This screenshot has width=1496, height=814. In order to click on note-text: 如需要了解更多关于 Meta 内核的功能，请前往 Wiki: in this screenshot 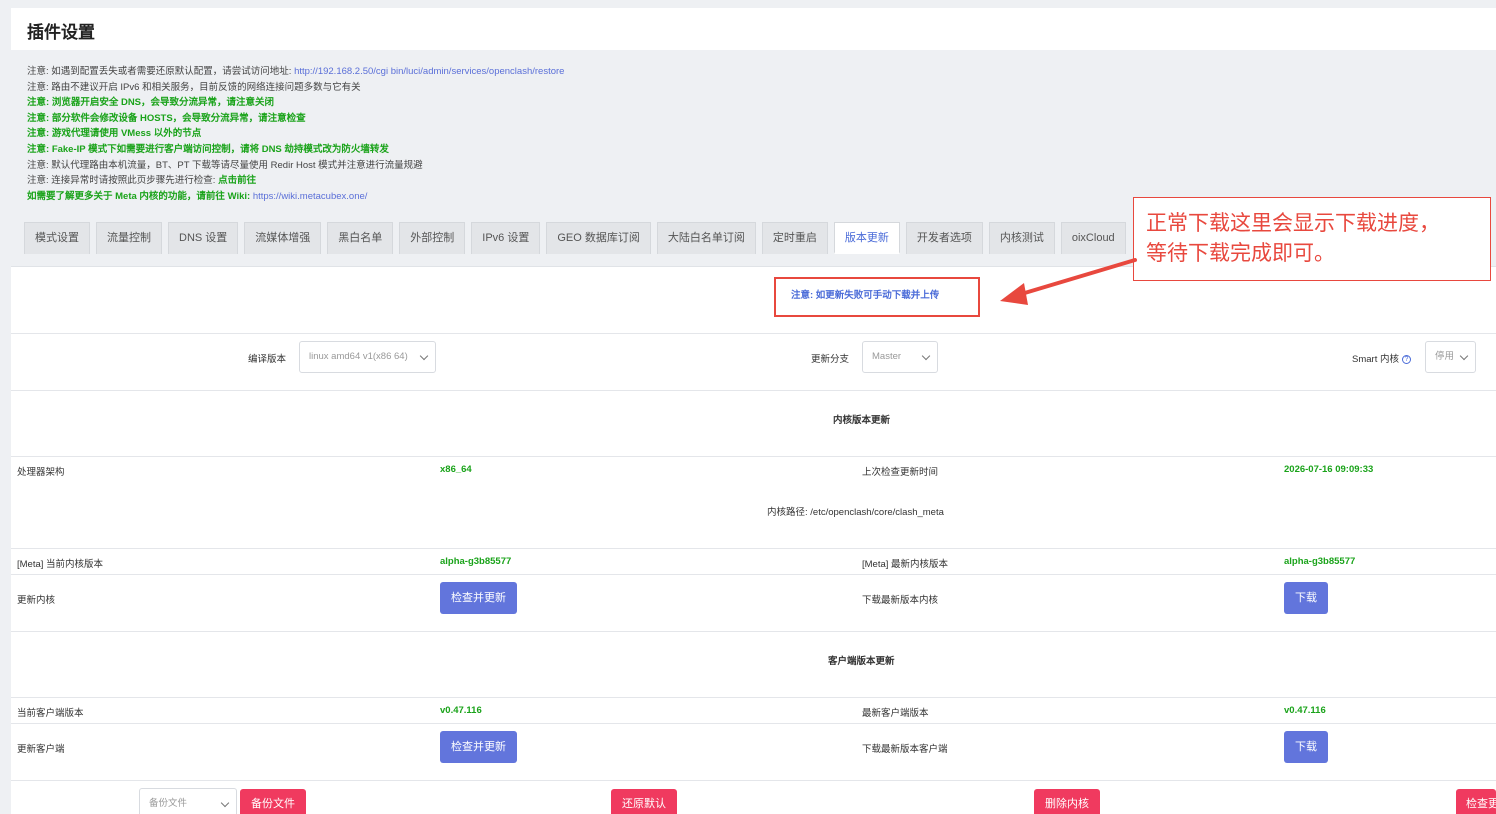, I will do `click(140, 196)`.